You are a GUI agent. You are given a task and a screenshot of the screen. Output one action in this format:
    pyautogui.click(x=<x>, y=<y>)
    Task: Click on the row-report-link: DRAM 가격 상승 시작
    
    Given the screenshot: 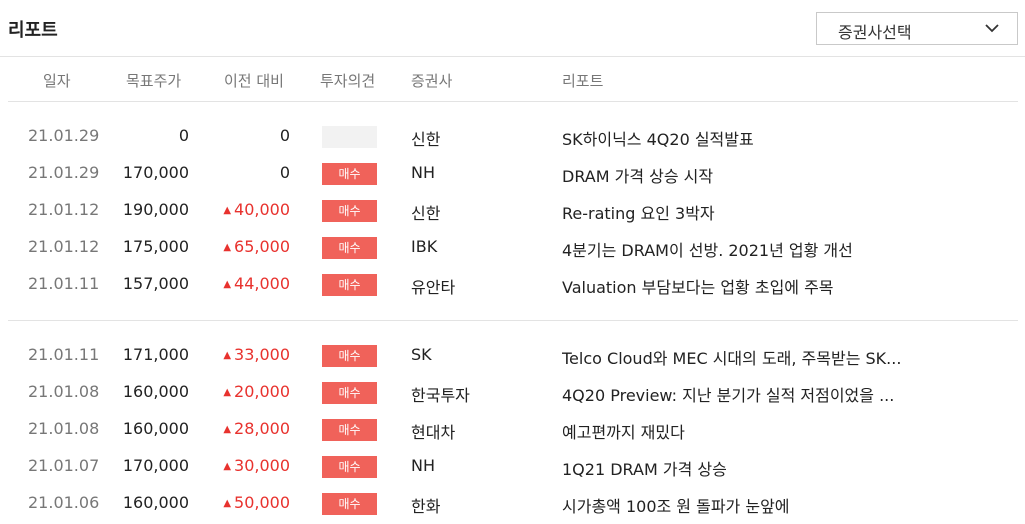 What is the action you would take?
    pyautogui.click(x=637, y=175)
    